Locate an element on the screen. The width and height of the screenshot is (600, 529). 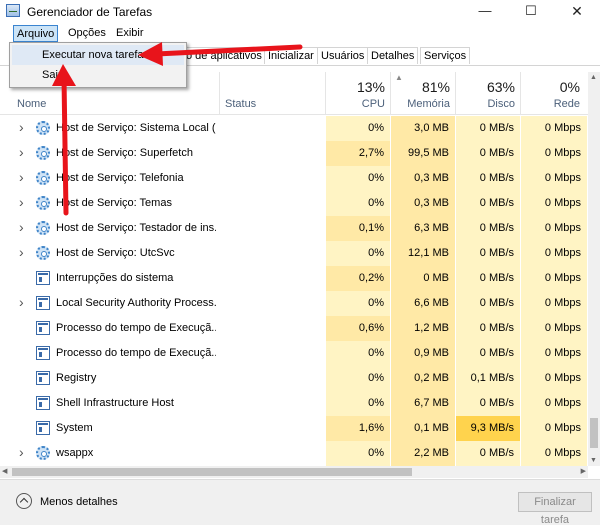
scroll-down-icon: ▼ is located at coordinates (593, 460).